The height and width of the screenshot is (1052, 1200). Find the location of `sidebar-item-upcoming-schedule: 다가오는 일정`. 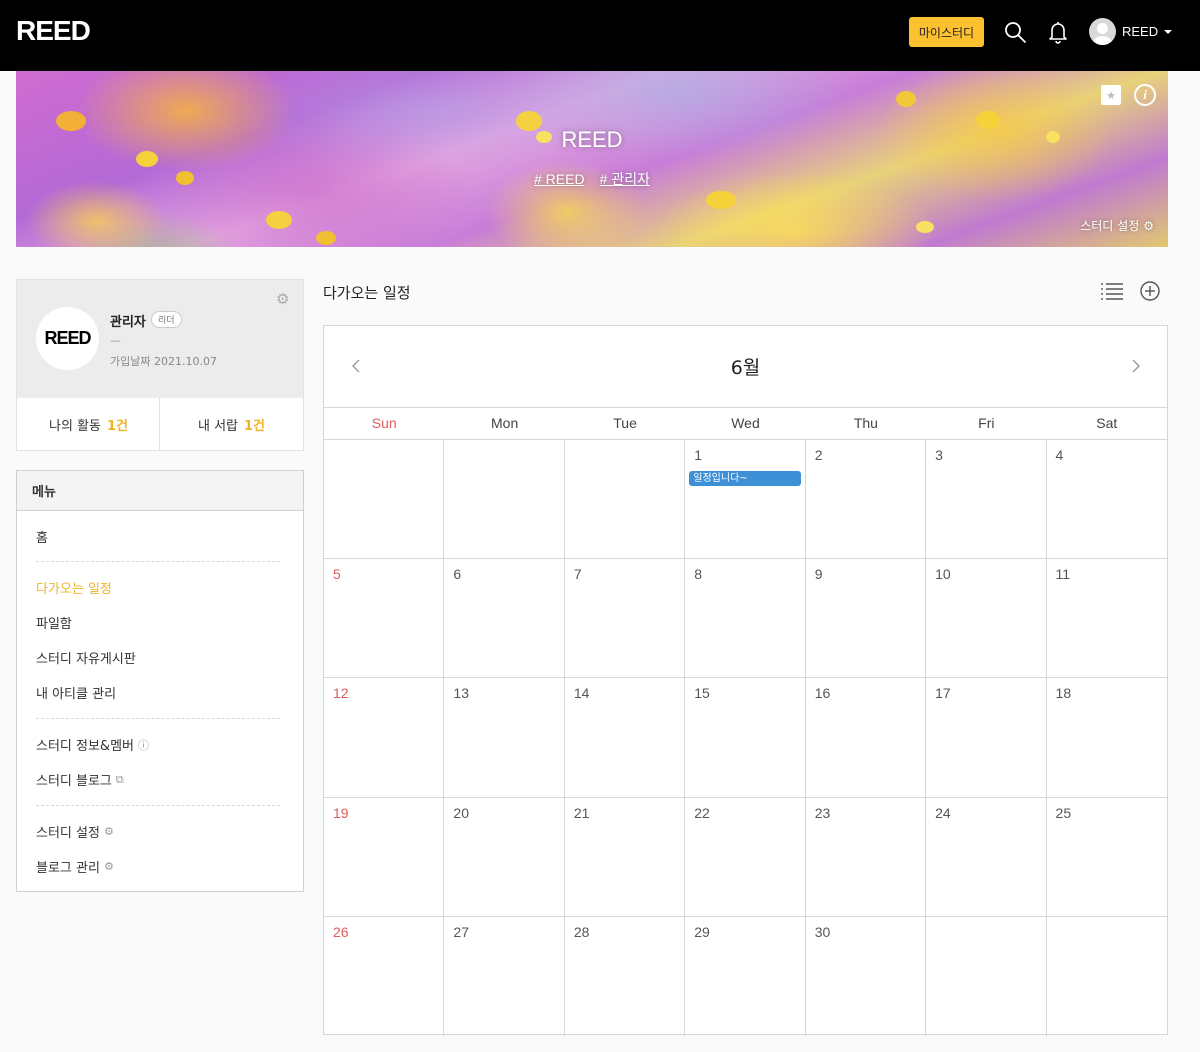

sidebar-item-upcoming-schedule: 다가오는 일정 is located at coordinates (74, 587).